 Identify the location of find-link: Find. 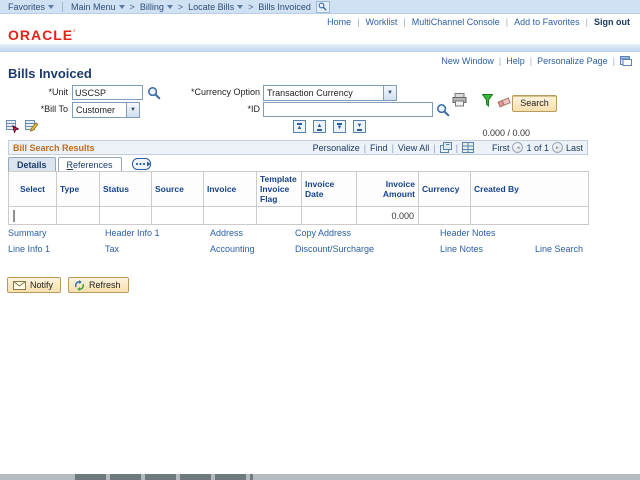
(379, 148).